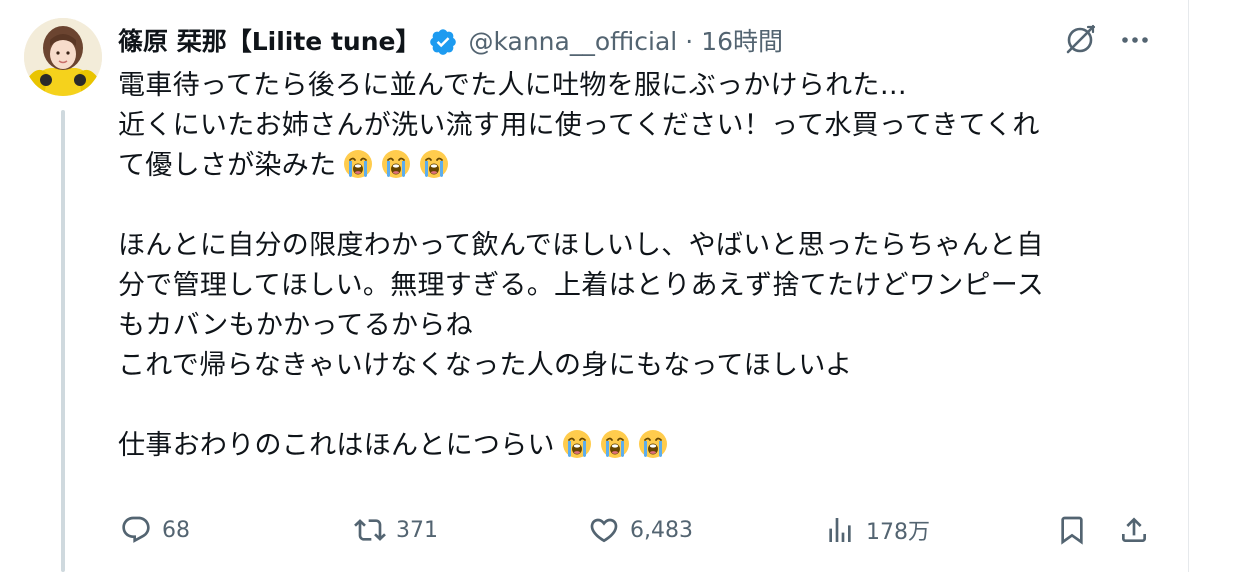 This screenshot has height=572, width=1246. I want to click on retweet-count: 371, so click(417, 530).